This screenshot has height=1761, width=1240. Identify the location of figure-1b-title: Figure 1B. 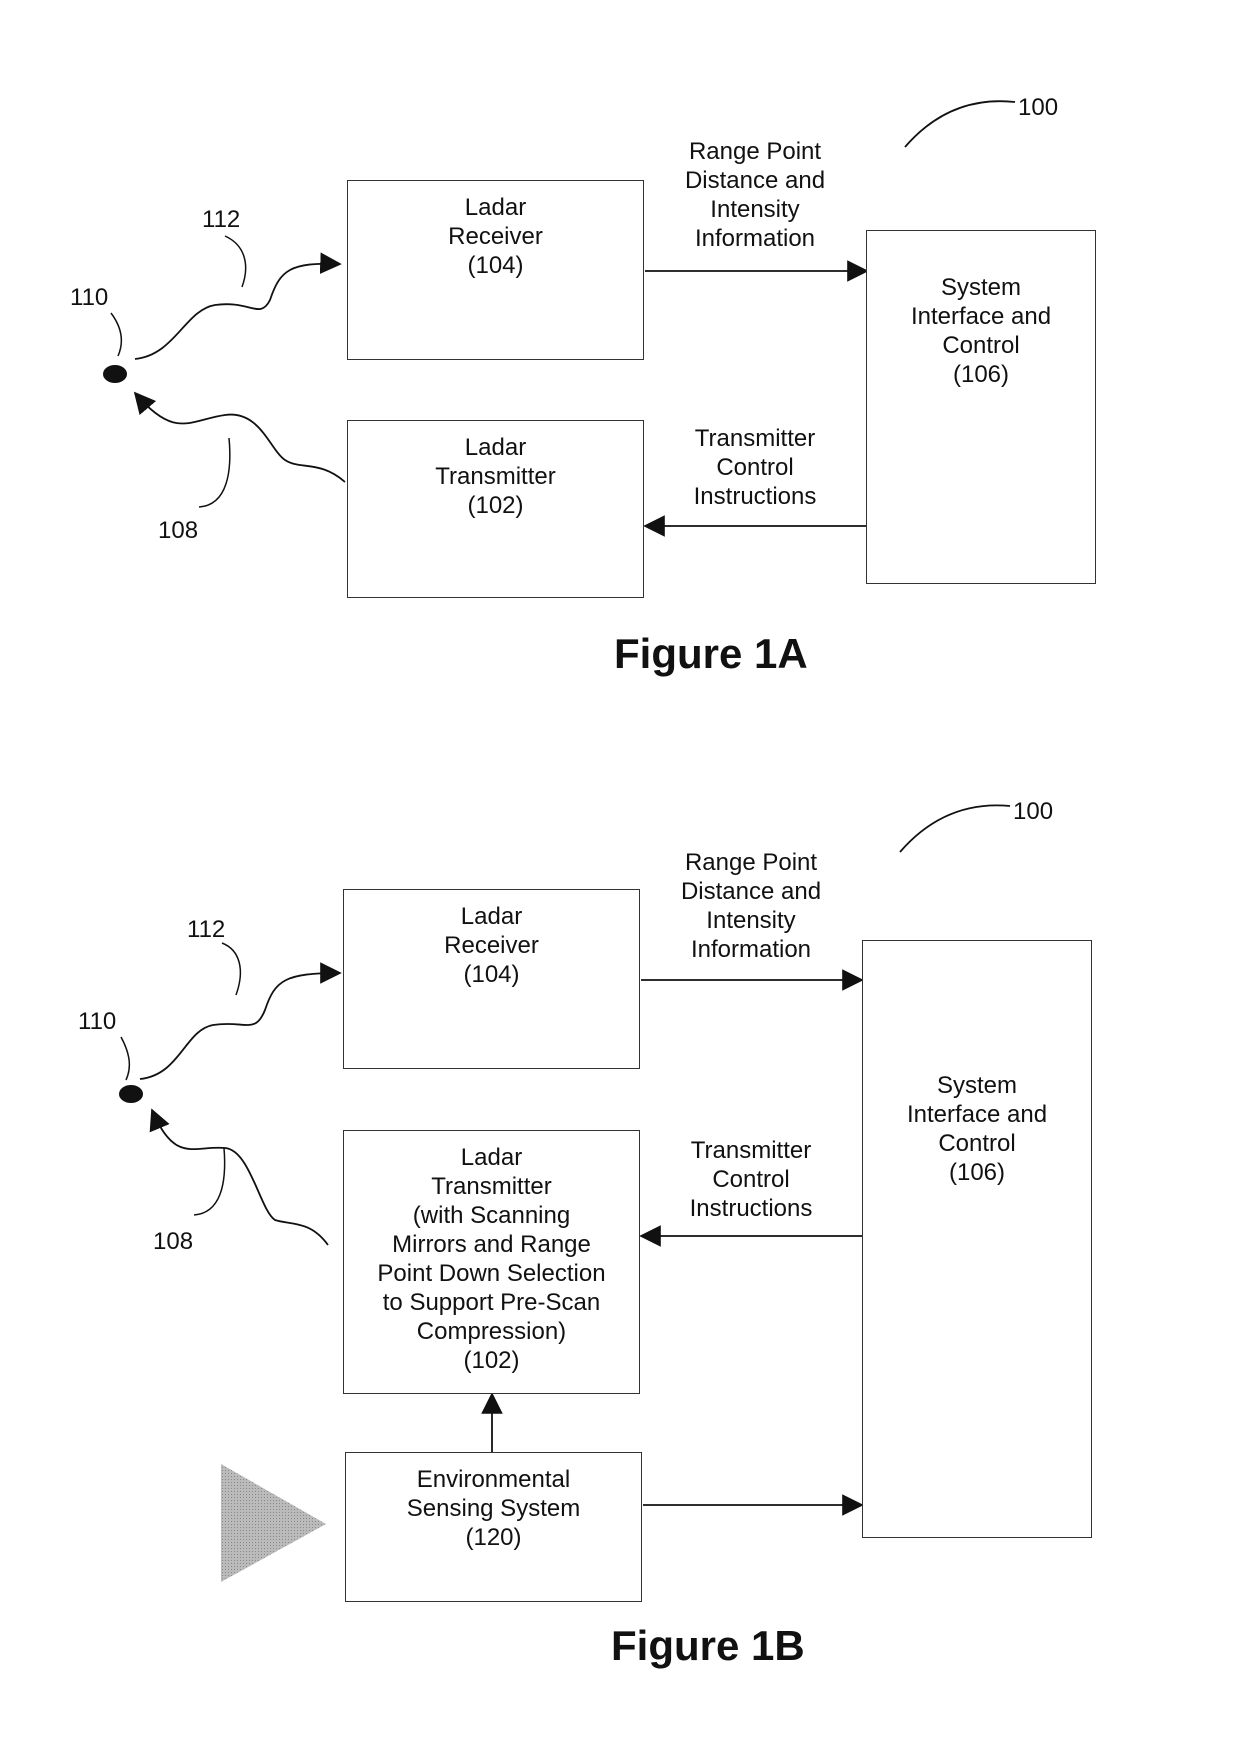
(708, 1645).